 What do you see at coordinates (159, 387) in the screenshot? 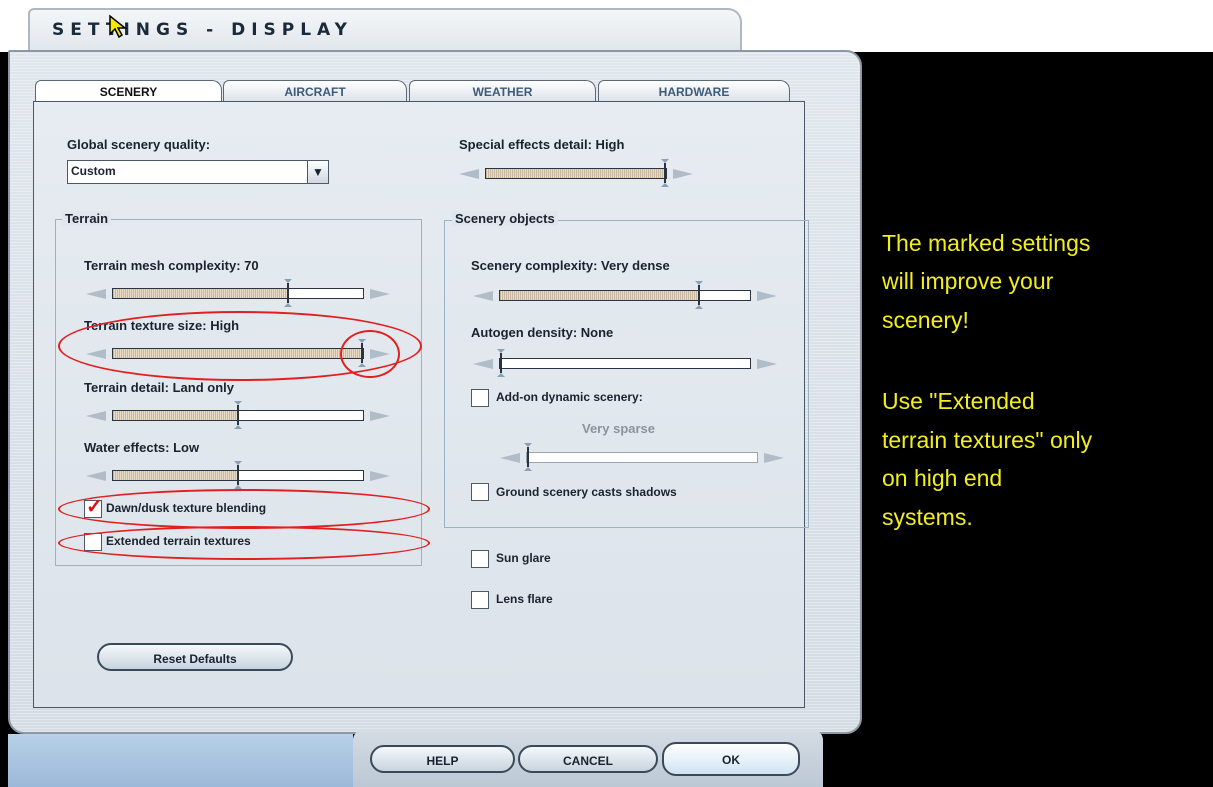
I see `terrain-detail-label: Terrain detail: Land only` at bounding box center [159, 387].